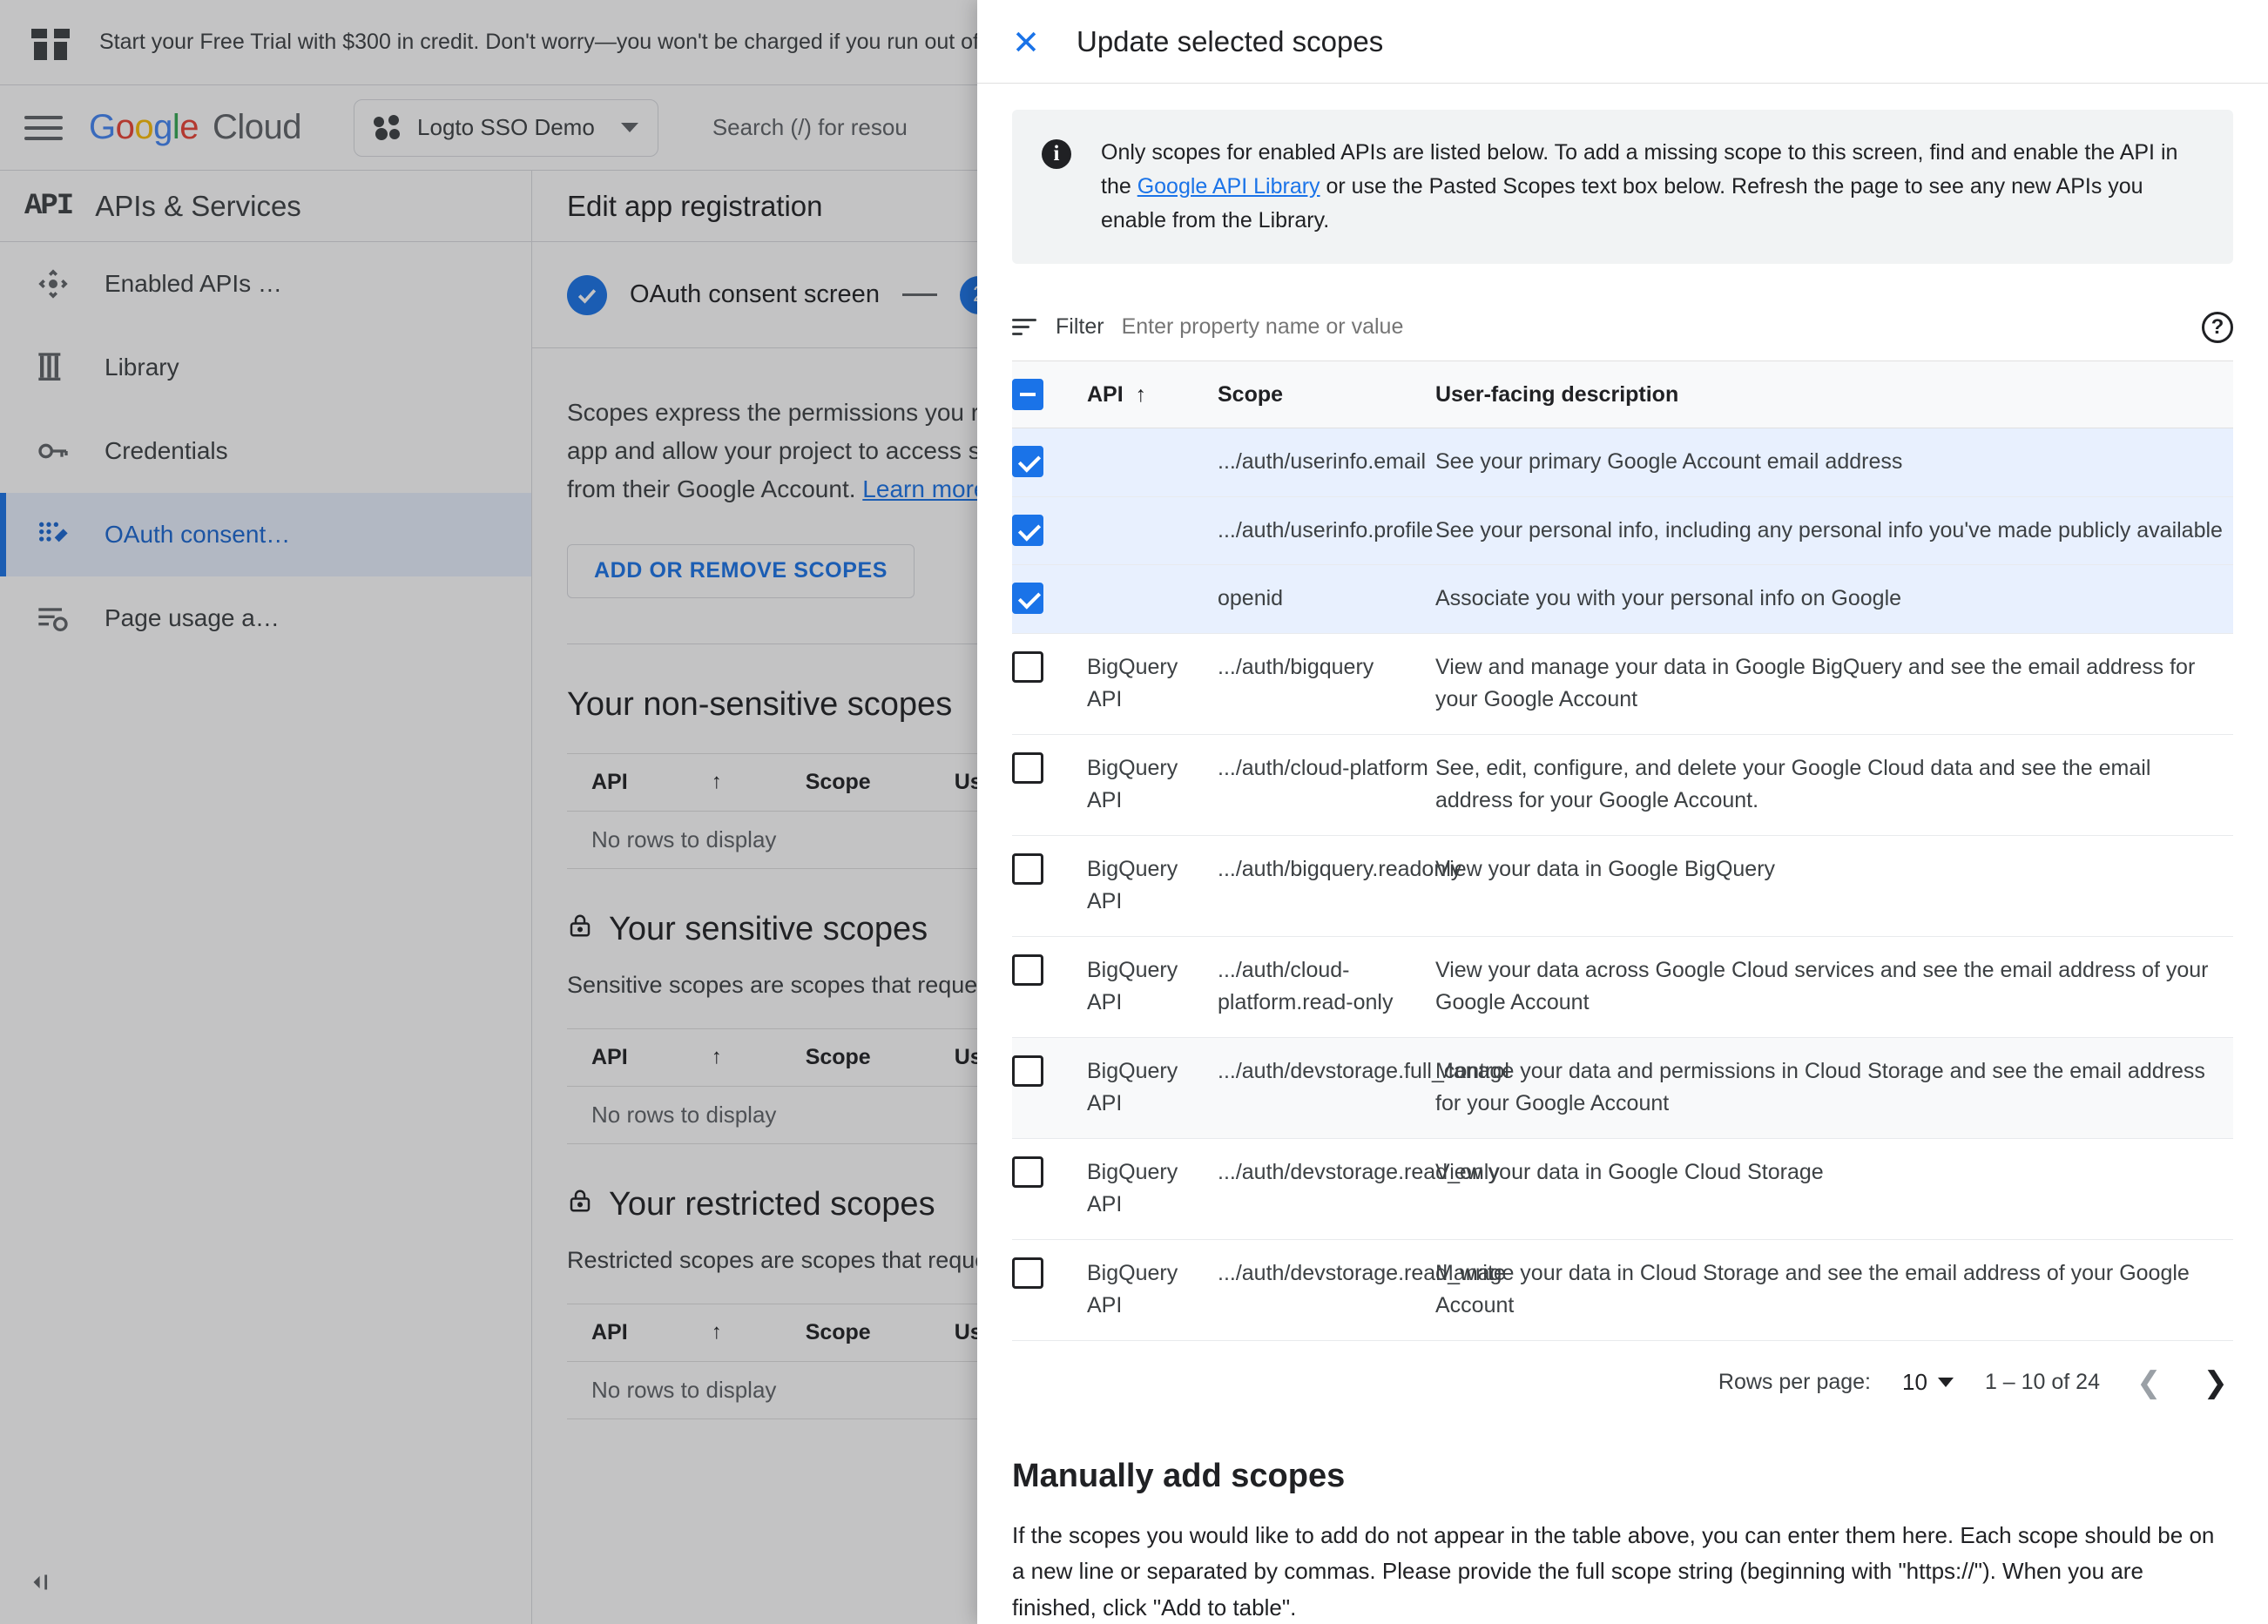  What do you see at coordinates (1326, 530) in the screenshot?
I see `row-scope: .../auth/userinfo.profile` at bounding box center [1326, 530].